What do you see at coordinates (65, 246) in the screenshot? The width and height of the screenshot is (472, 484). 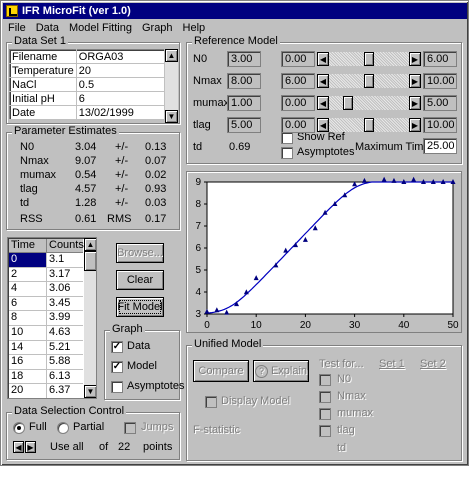 I see `header-counts: Counts` at bounding box center [65, 246].